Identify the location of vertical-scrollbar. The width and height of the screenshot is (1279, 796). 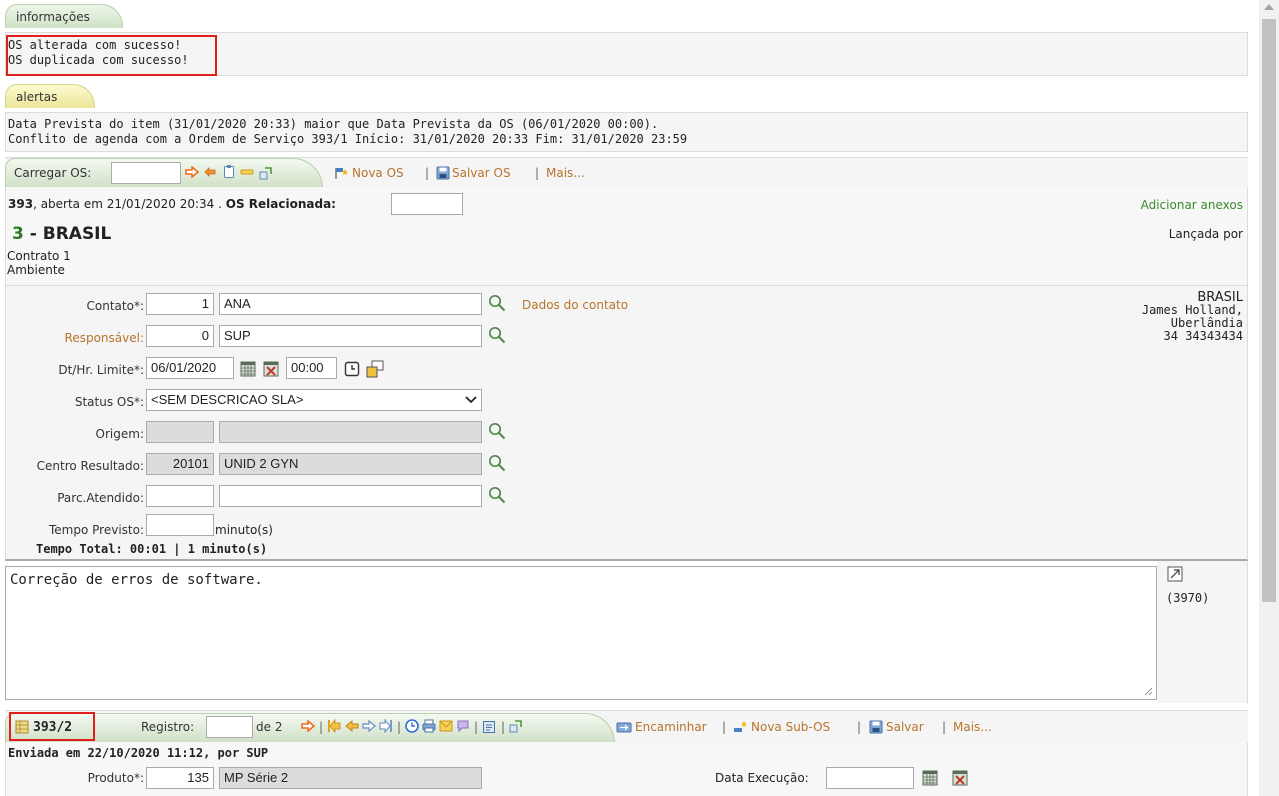
(1269, 398).